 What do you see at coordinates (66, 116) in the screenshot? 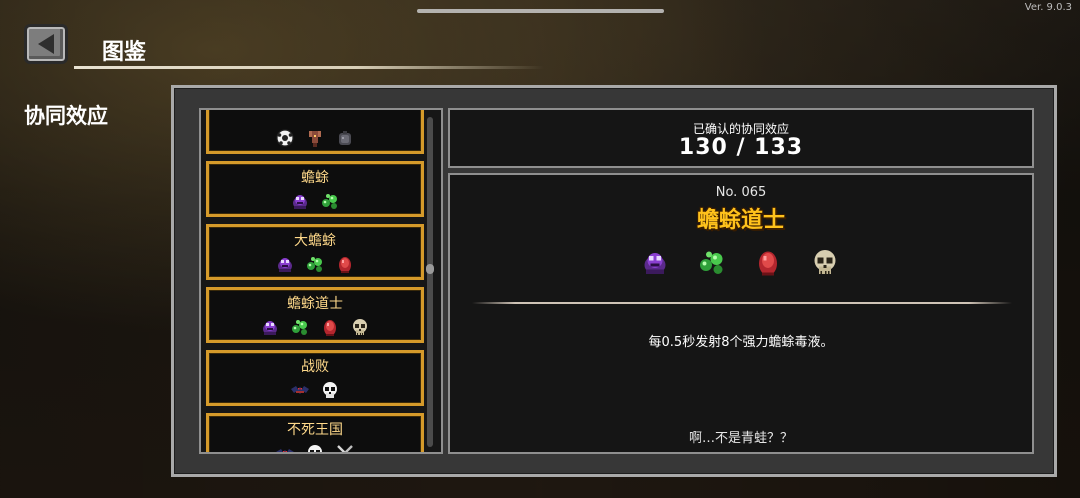
I see `section-title: 协同效应` at bounding box center [66, 116].